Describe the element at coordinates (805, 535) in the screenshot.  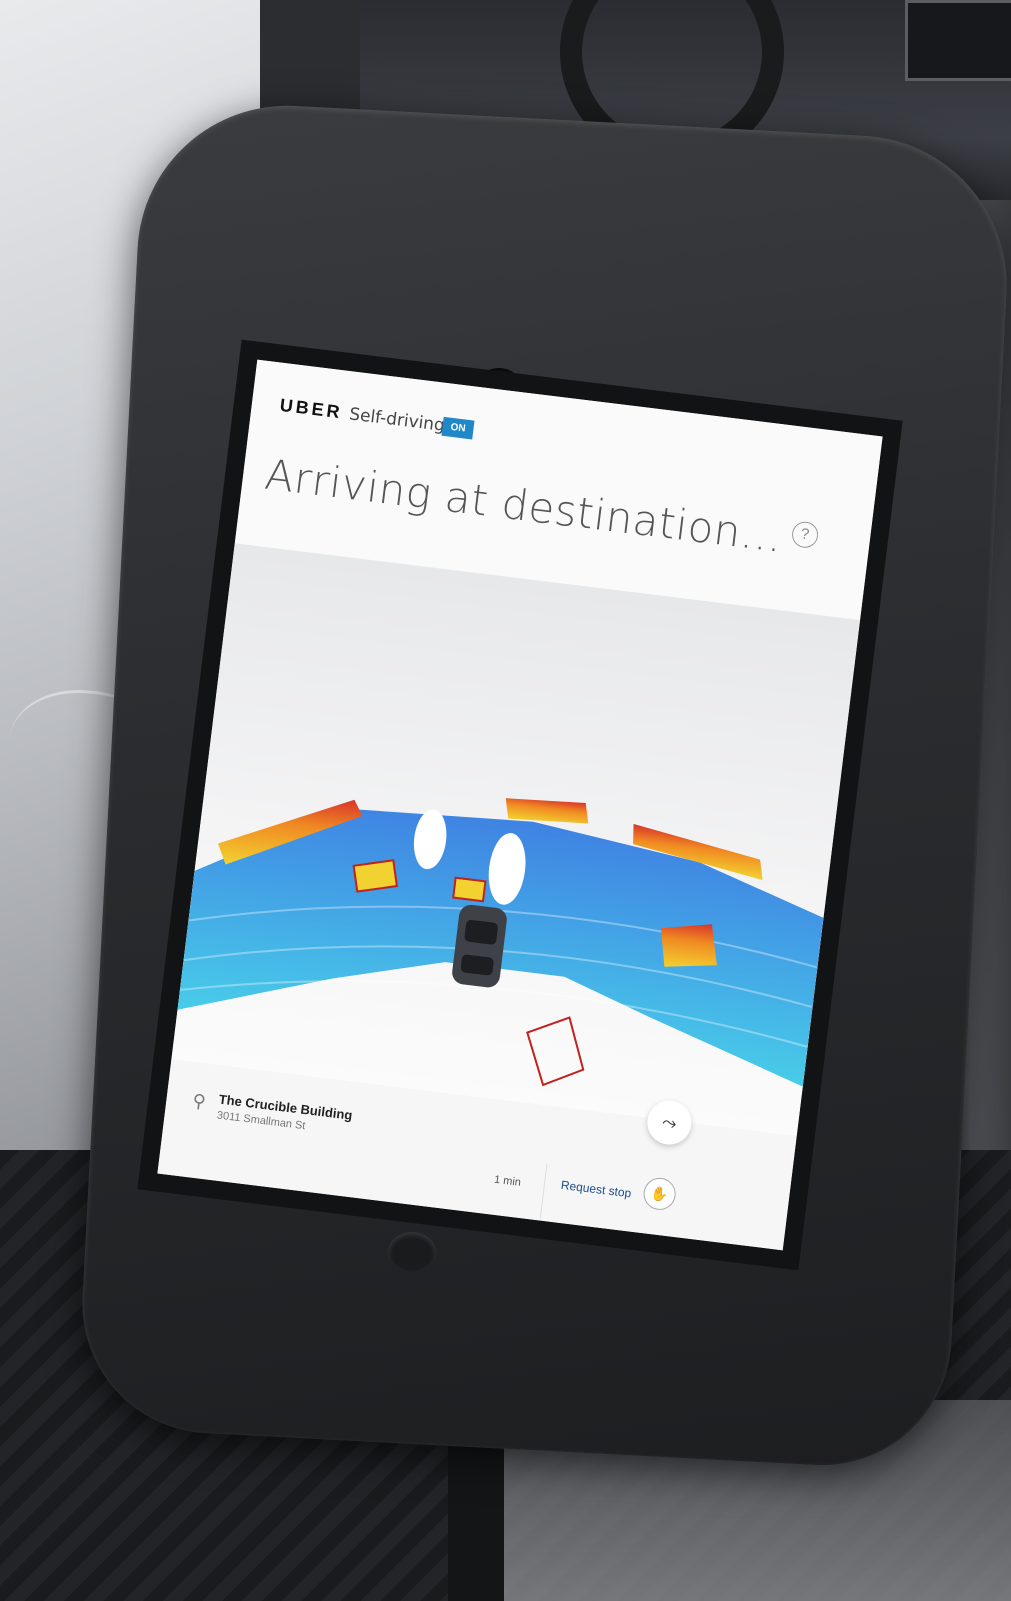
I see `help-icon: ?` at that location.